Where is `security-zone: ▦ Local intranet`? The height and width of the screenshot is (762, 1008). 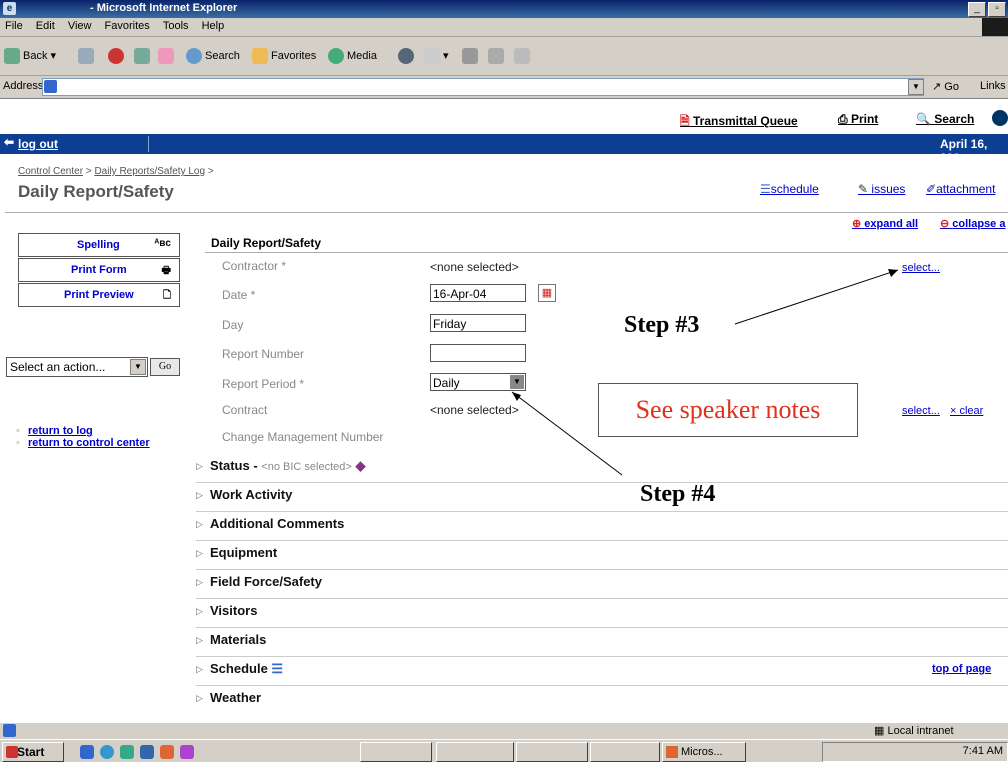 security-zone: ▦ Local intranet is located at coordinates (914, 731).